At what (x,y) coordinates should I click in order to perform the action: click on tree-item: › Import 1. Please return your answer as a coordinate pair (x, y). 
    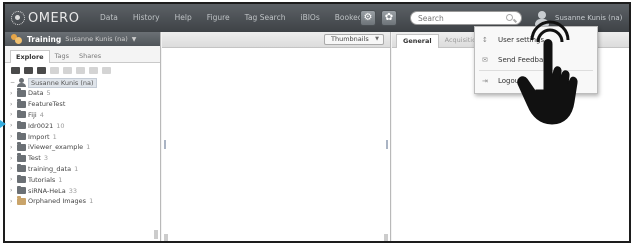
    Looking at the image, I should click on (85, 136).